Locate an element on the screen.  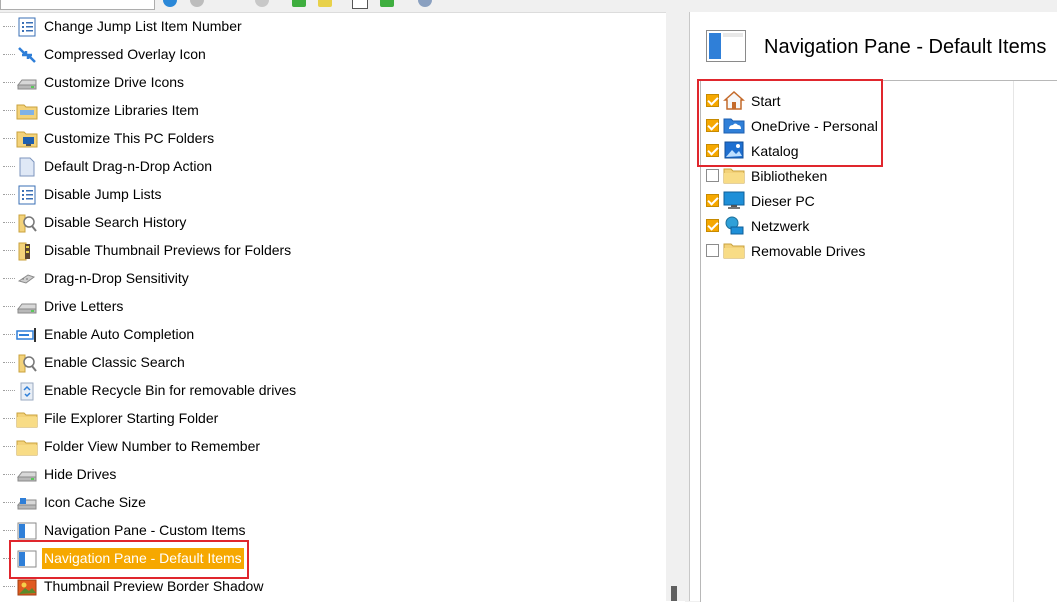
tree-item-label: Disable Thumbnail Previews for Folders is located at coordinates (168, 250).